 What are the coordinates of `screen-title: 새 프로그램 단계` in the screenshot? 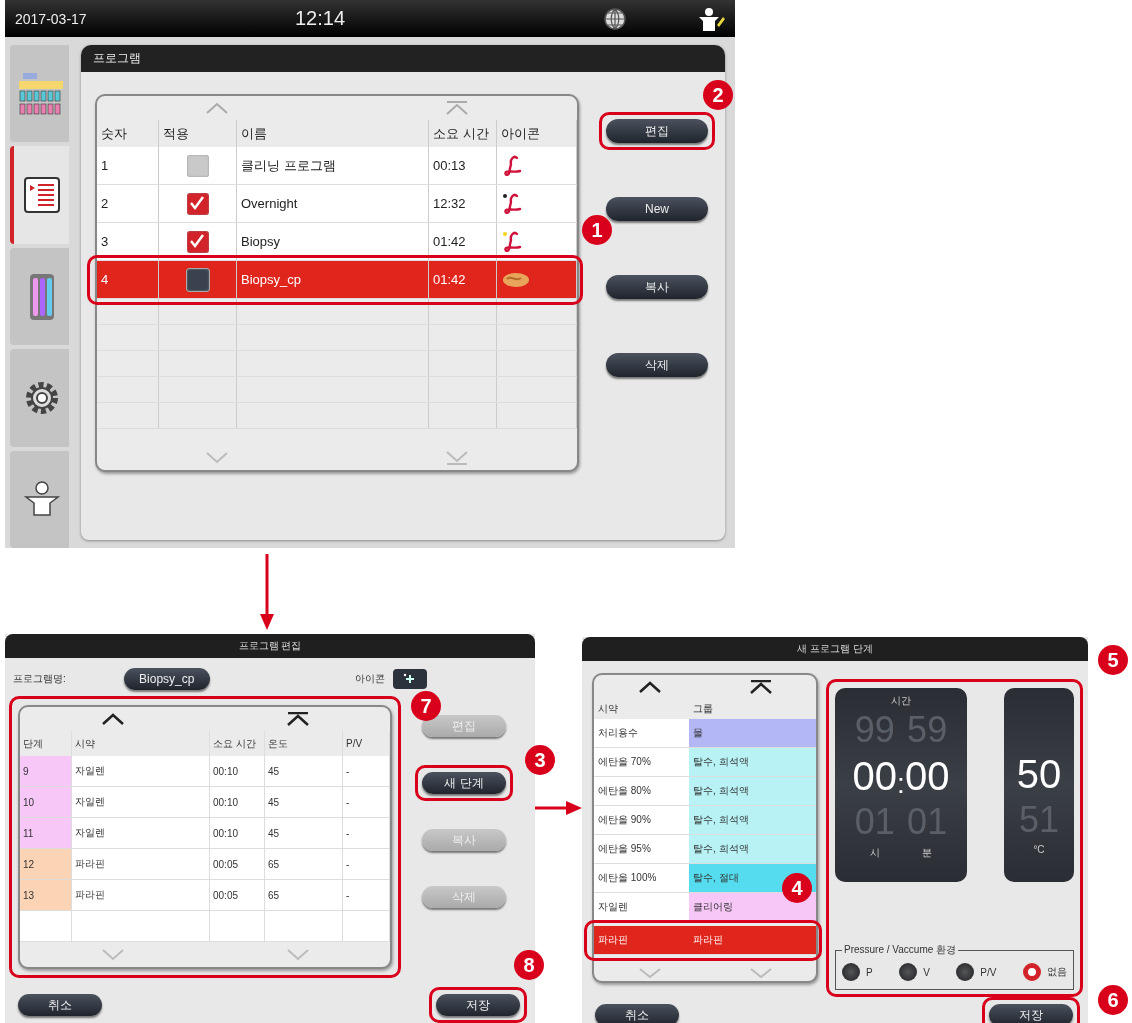 It's located at (835, 649).